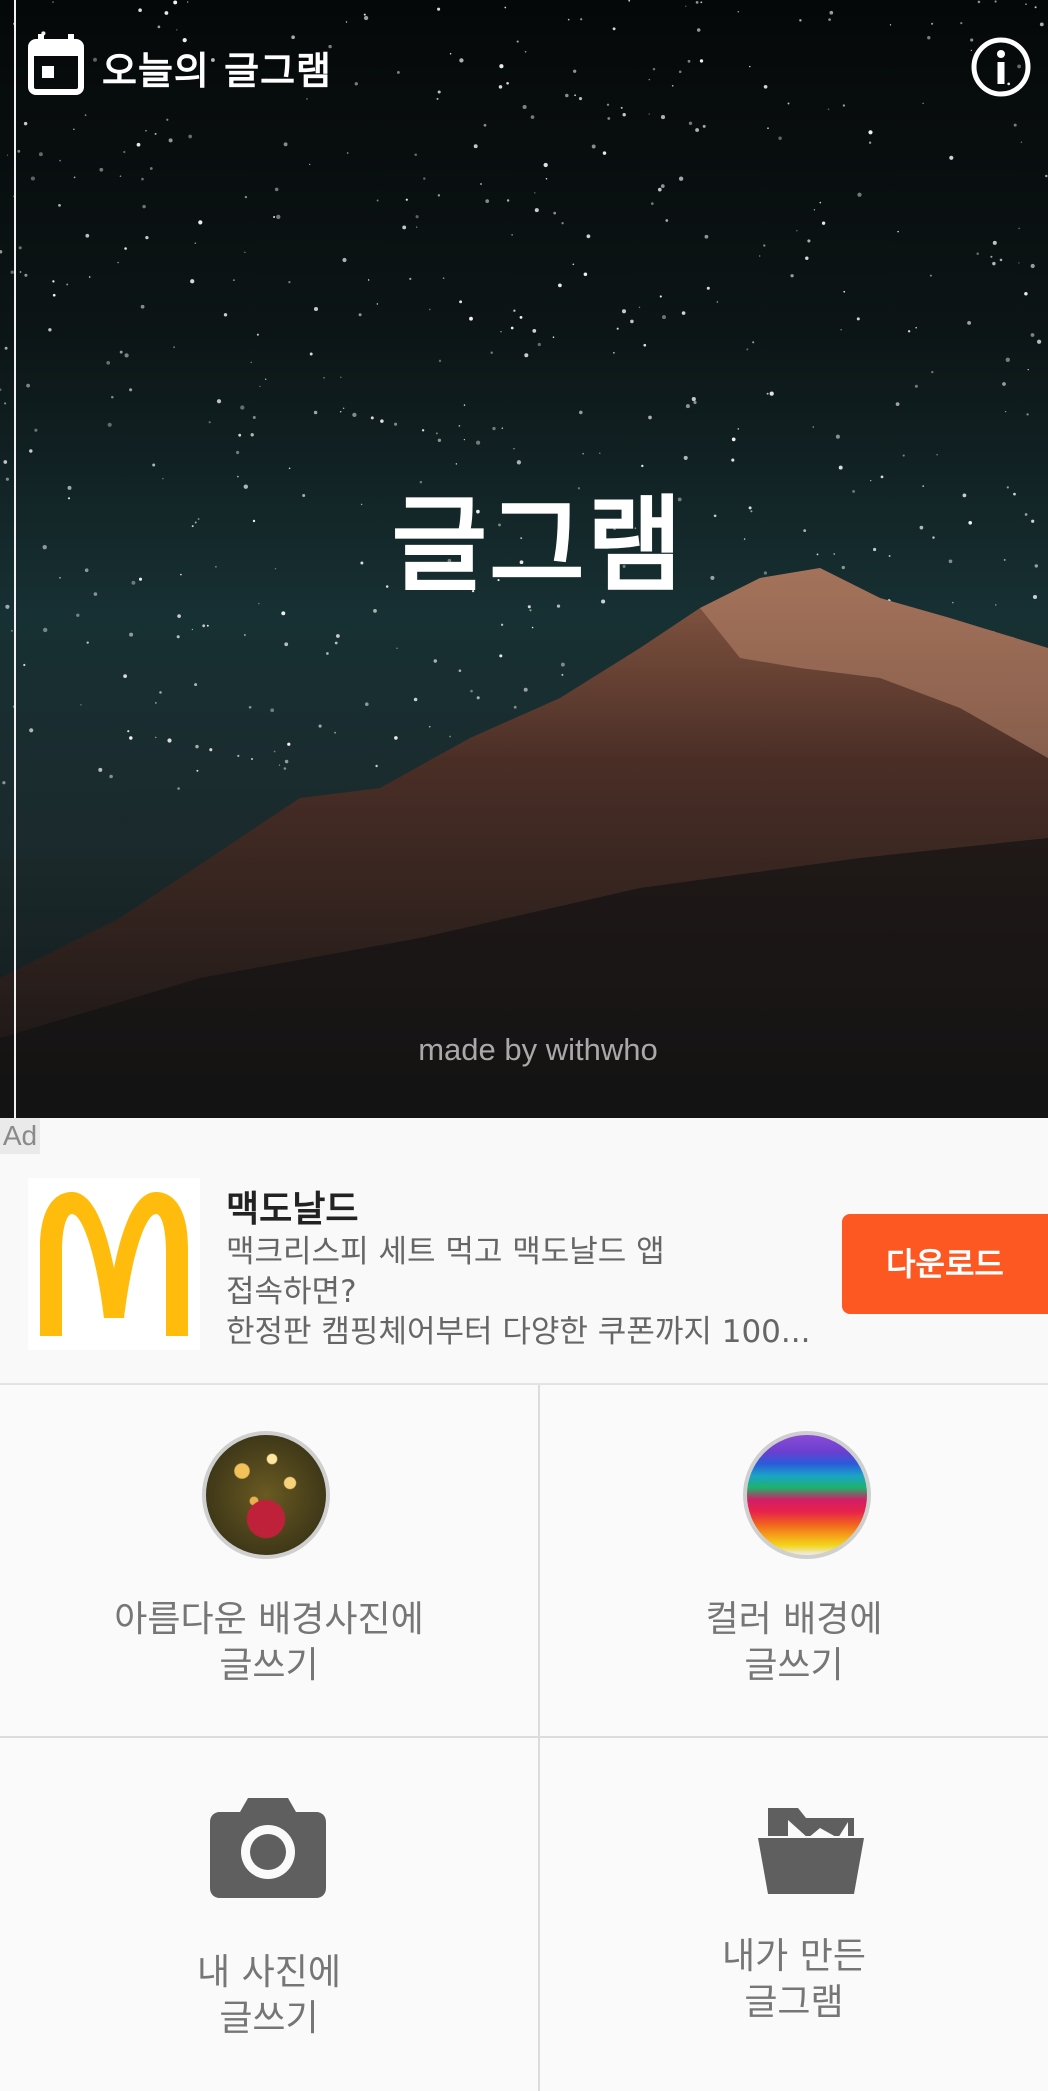  I want to click on menu-label: 글그램, so click(794, 2002).